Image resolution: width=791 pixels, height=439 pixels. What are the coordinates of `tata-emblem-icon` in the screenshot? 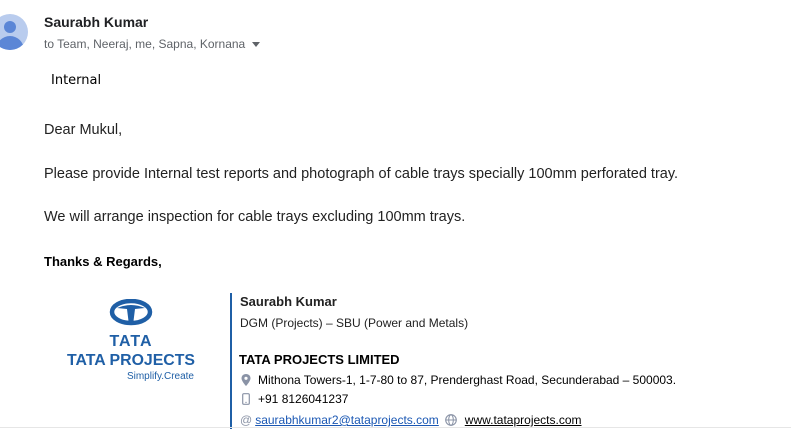 It's located at (131, 312).